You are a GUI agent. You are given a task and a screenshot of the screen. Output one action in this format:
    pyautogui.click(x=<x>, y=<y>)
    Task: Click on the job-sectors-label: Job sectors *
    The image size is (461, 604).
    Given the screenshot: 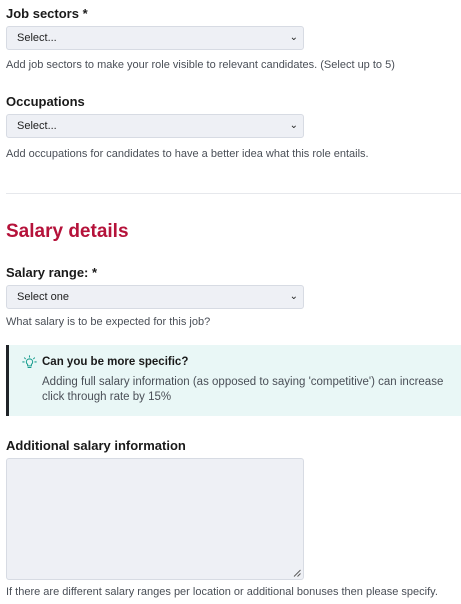 What is the action you would take?
    pyautogui.click(x=47, y=13)
    